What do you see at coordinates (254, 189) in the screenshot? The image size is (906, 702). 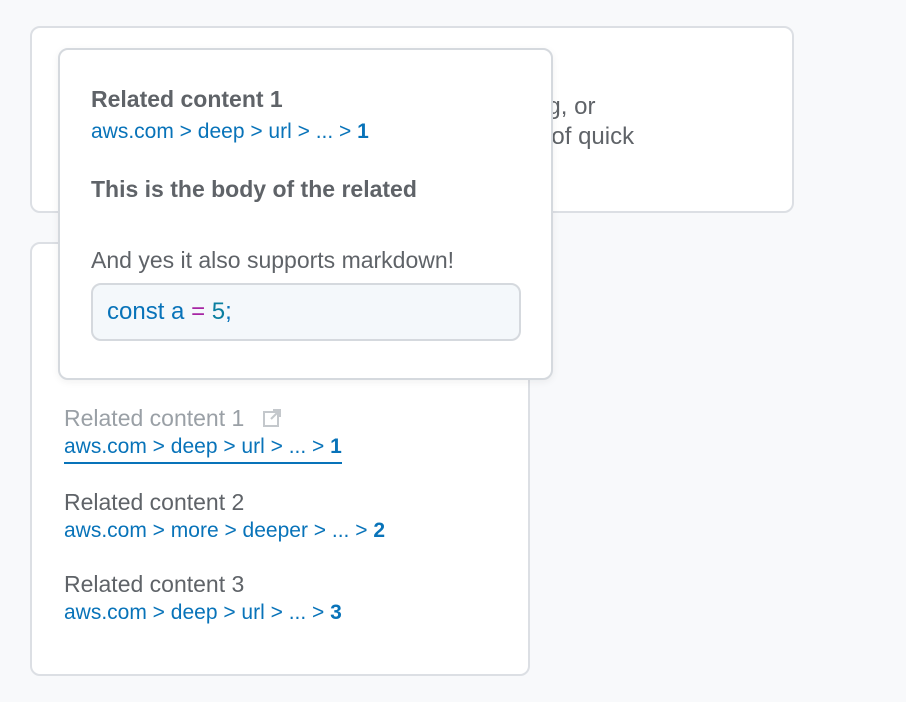 I see `popover-body-heading: This is the body of the related` at bounding box center [254, 189].